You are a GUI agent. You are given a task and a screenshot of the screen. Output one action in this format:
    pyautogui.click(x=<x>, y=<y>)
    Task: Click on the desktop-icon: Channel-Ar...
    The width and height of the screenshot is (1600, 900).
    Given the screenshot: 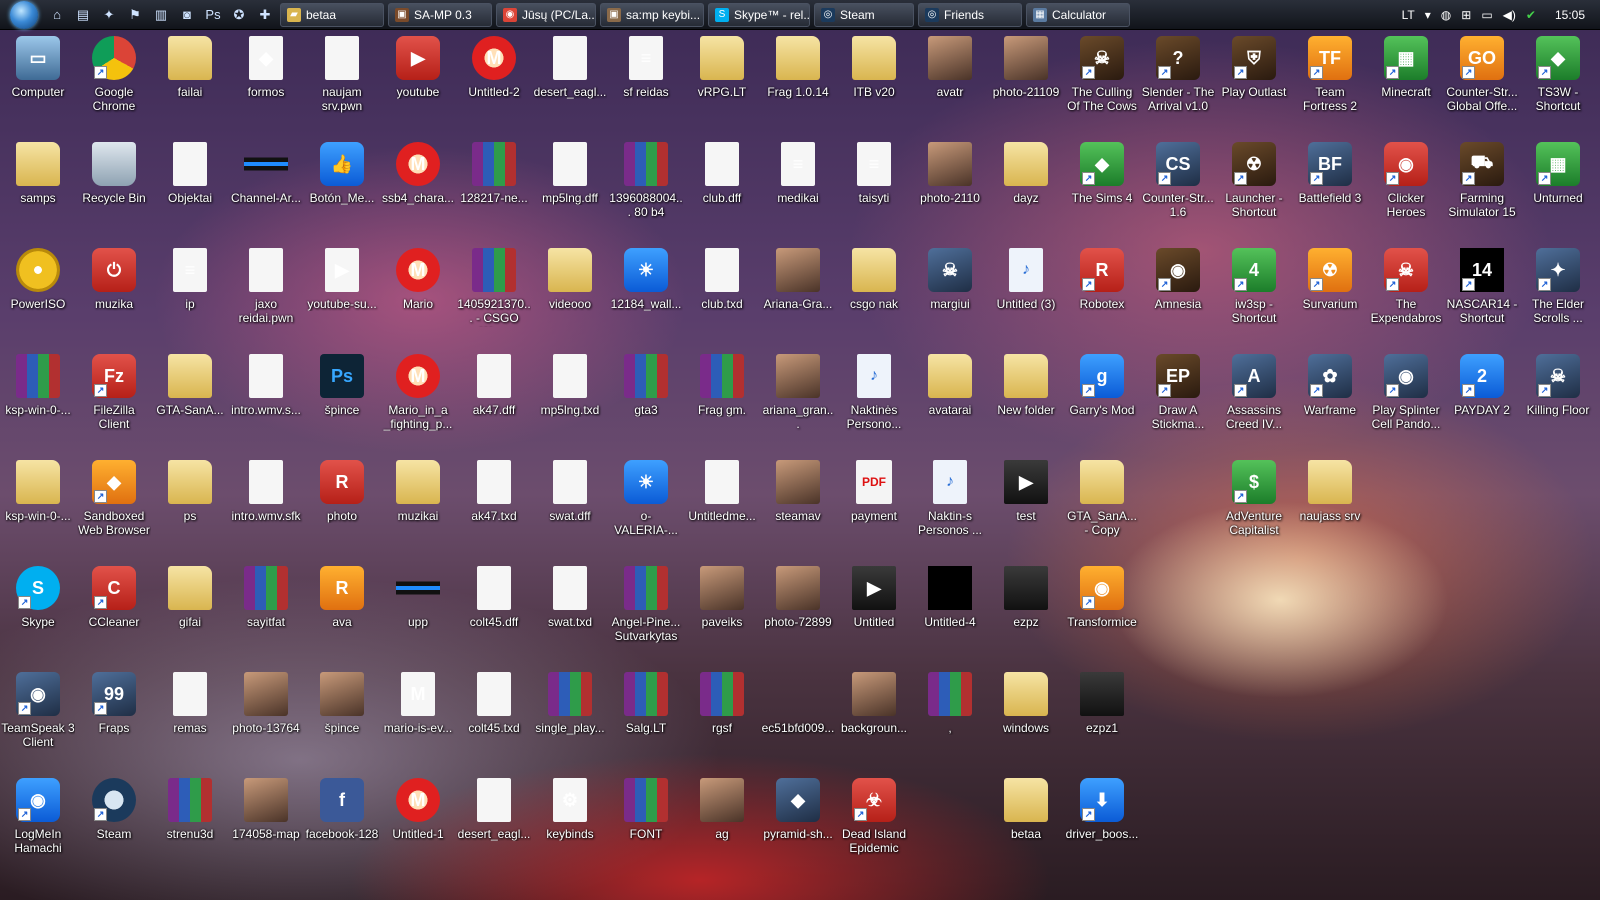 What is the action you would take?
    pyautogui.click(x=266, y=173)
    